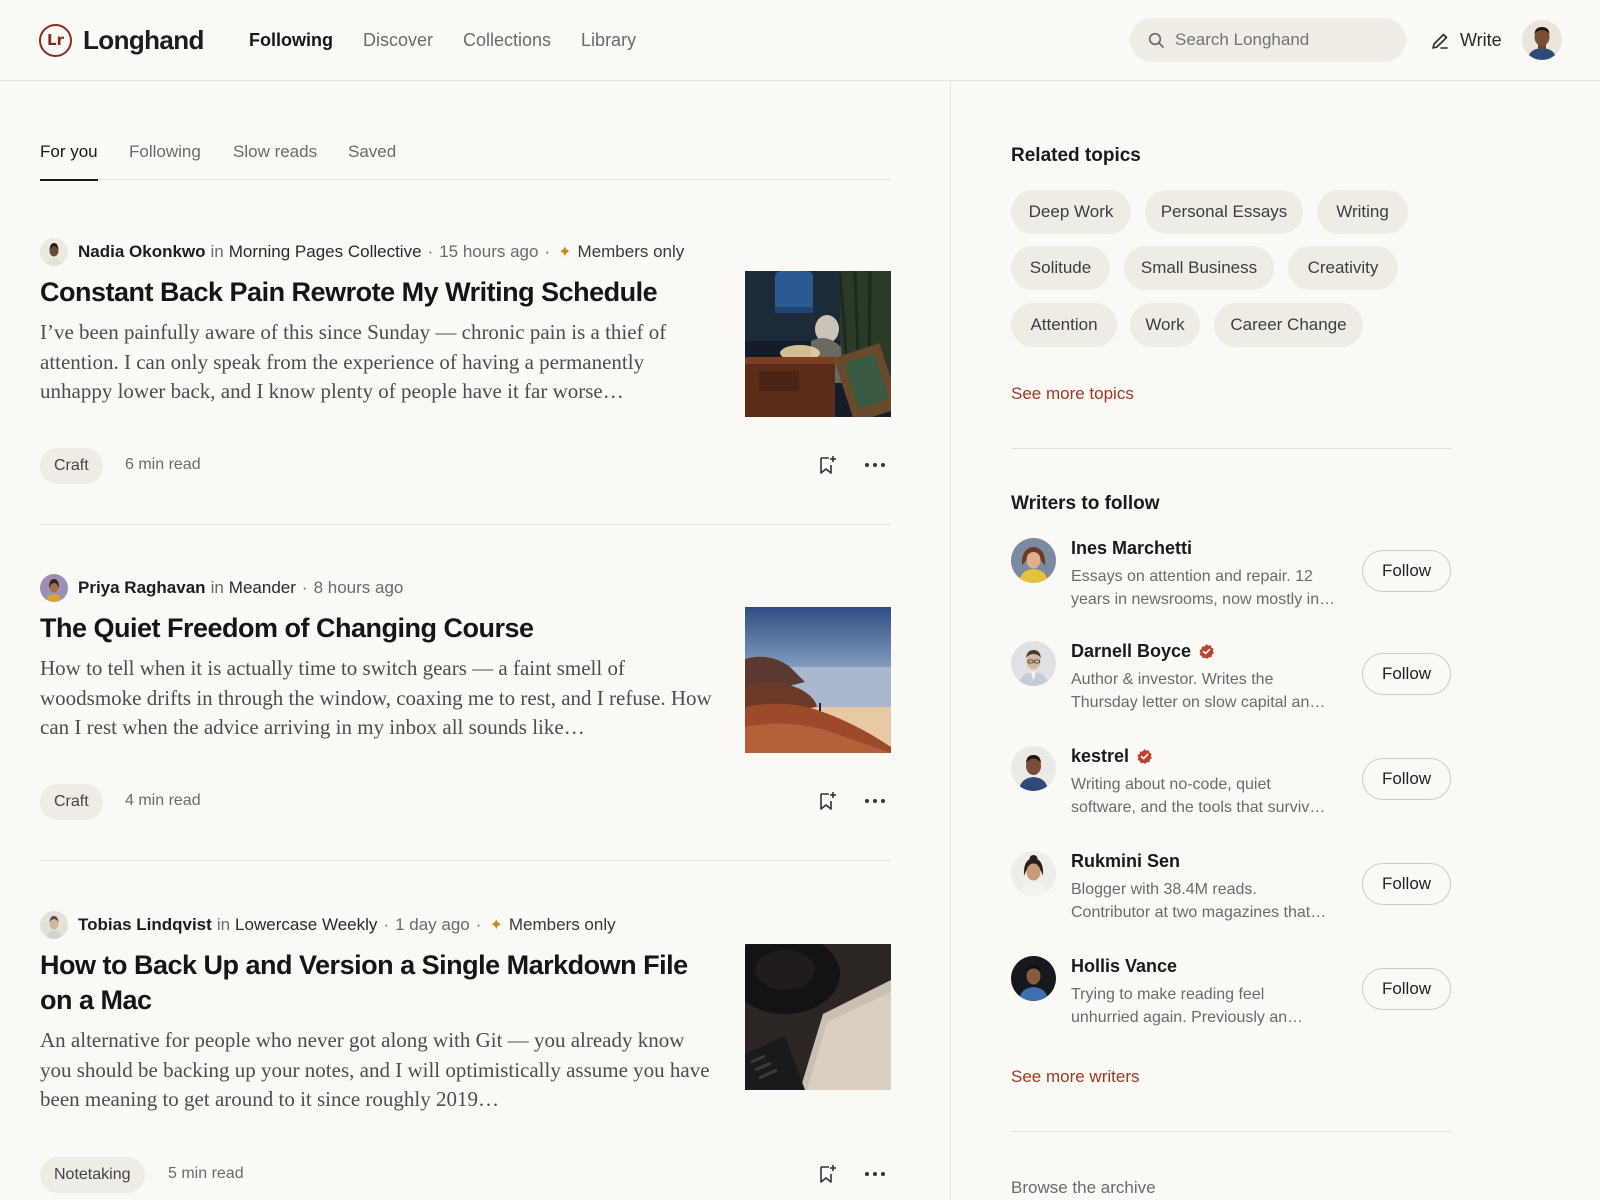  What do you see at coordinates (291, 40) in the screenshot?
I see `nav-following: Following` at bounding box center [291, 40].